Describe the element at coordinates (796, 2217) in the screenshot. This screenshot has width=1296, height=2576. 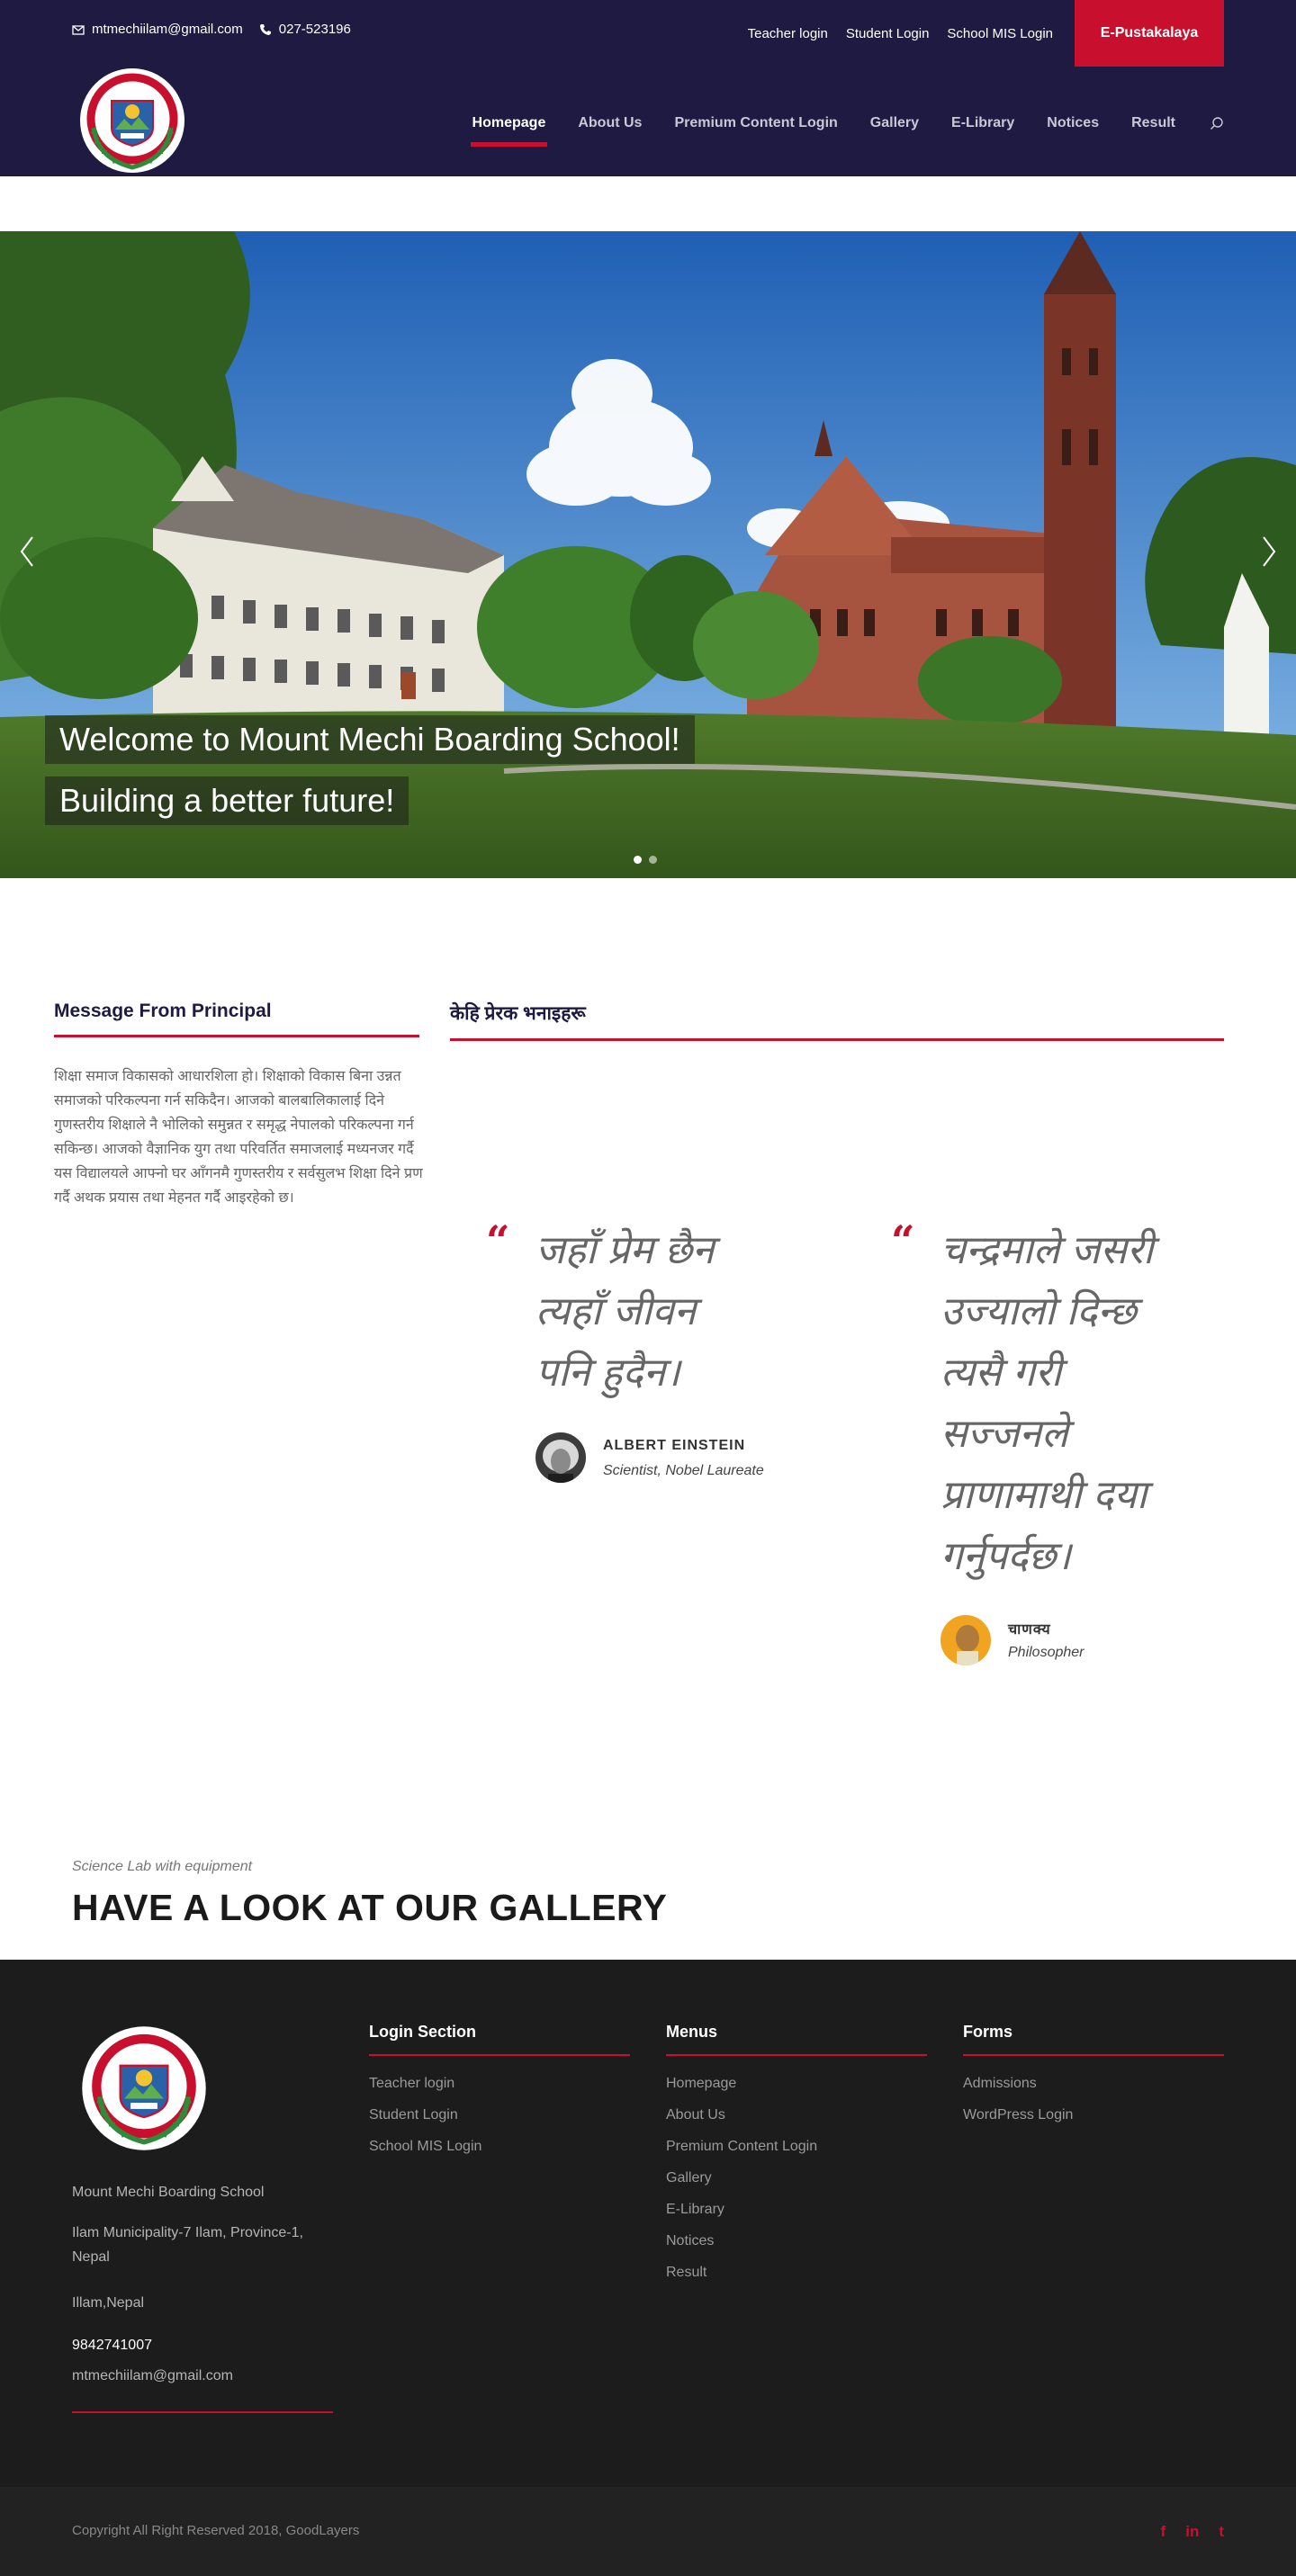
I see `footer-menu-e-library: E-Library` at that location.